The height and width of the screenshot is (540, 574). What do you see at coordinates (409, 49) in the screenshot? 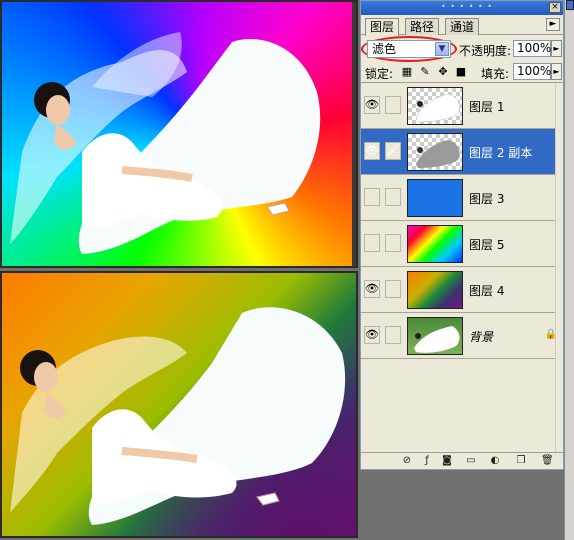
I see `blend-mode-select: 滤色 ▼` at bounding box center [409, 49].